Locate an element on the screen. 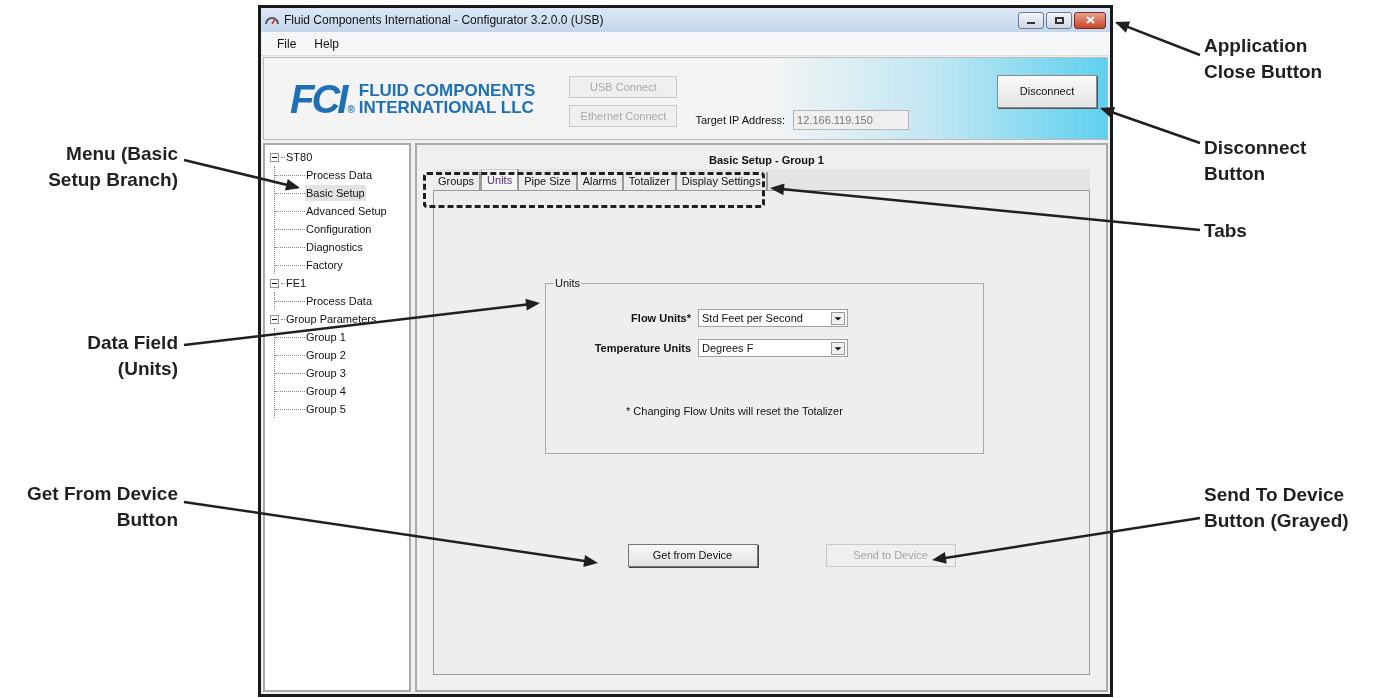 The image size is (1380, 698). ip-label: Target IP Address: is located at coordinates (740, 120).